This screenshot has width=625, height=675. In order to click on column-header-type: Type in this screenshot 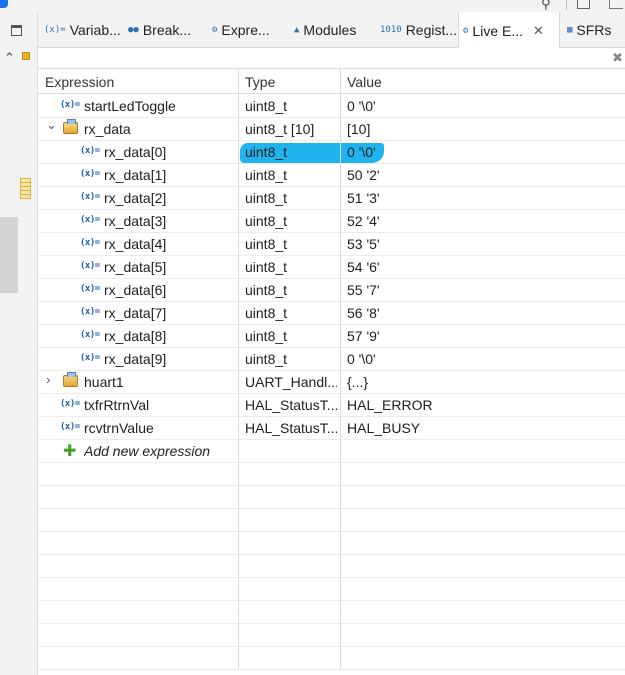, I will do `click(290, 82)`.